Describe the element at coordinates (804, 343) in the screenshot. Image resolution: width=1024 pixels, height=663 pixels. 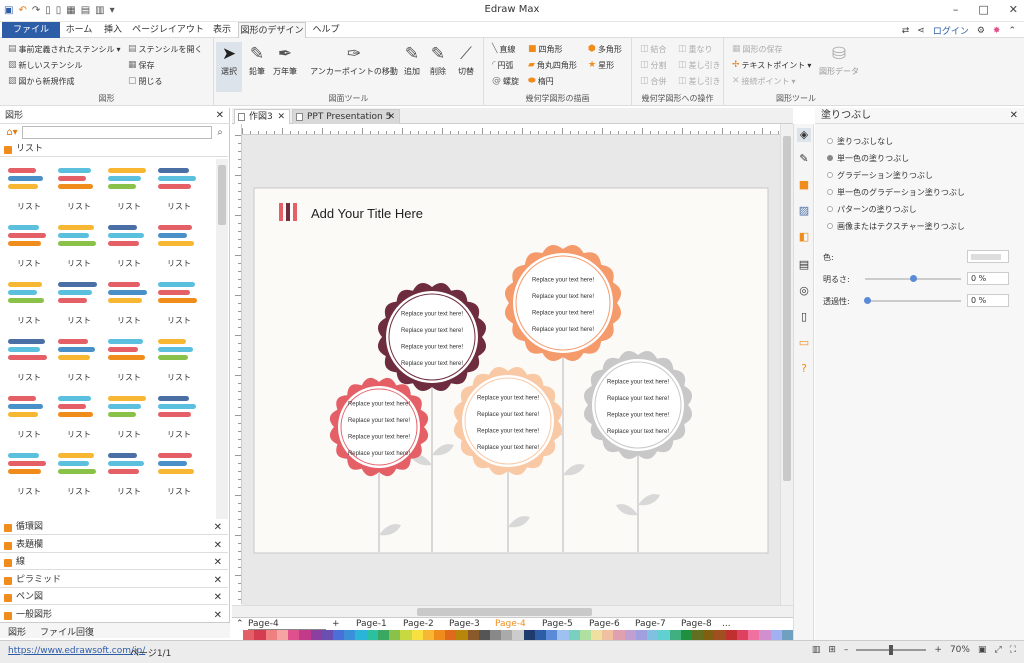
I see `comment-icon: ▭` at that location.